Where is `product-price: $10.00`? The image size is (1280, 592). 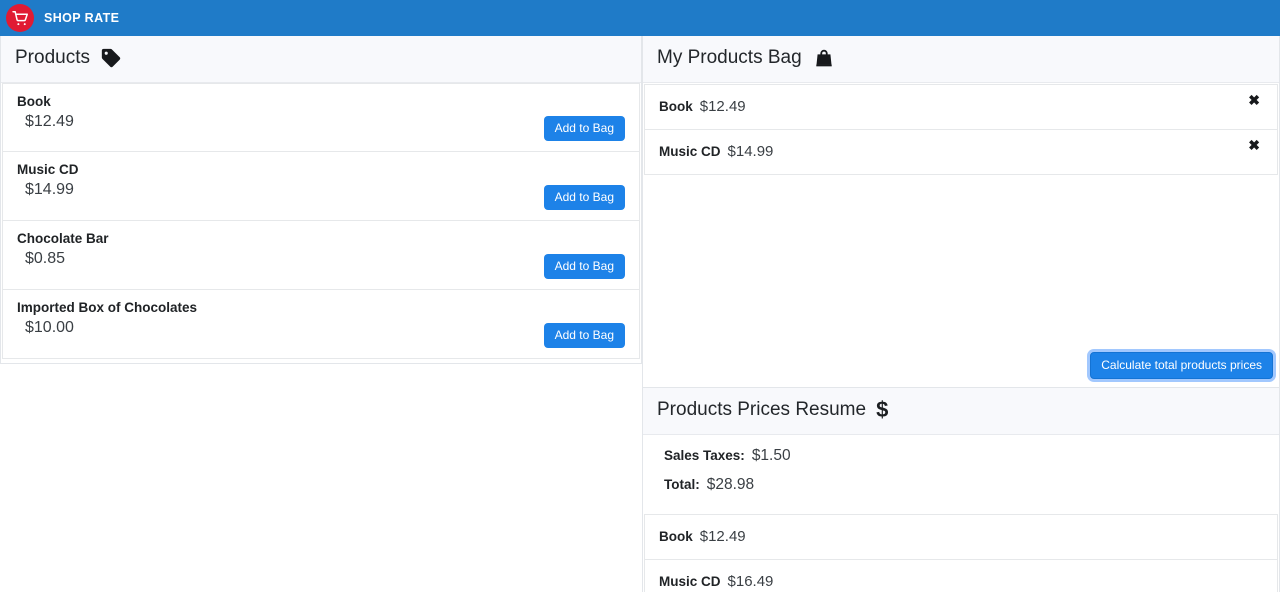 product-price: $10.00 is located at coordinates (49, 327).